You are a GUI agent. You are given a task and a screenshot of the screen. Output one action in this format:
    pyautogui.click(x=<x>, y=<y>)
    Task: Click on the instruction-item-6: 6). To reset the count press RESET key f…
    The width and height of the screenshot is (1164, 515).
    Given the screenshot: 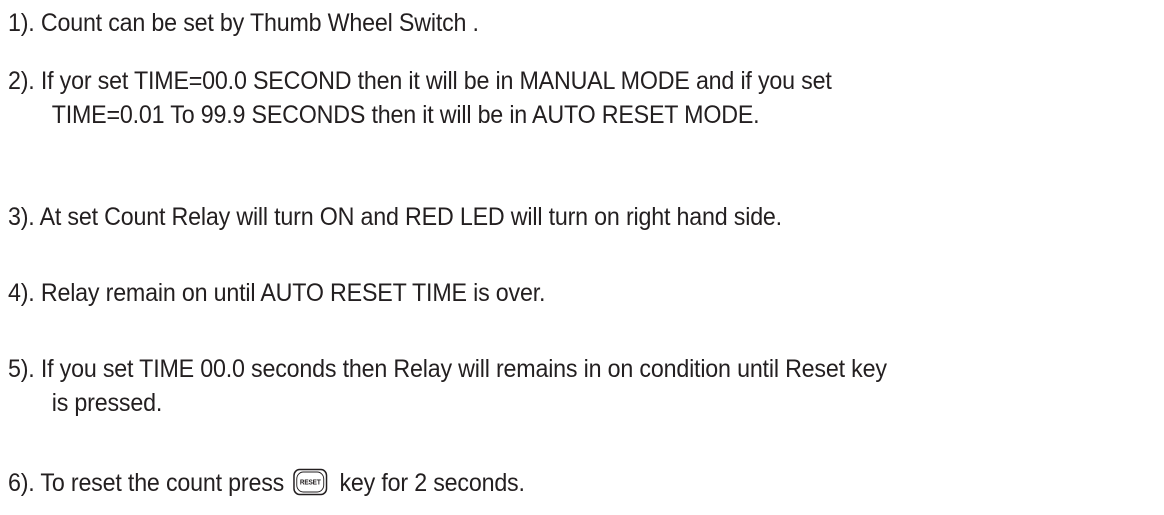 What is the action you would take?
    pyautogui.click(x=266, y=483)
    